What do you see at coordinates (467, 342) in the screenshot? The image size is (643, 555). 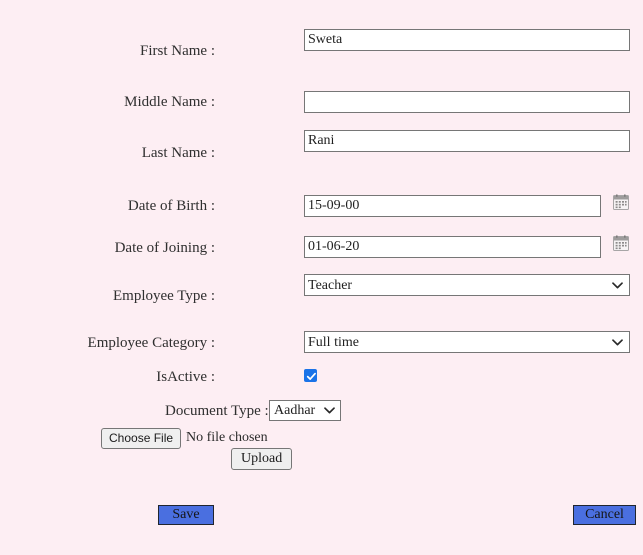 I see `employee-category-select: Full time` at bounding box center [467, 342].